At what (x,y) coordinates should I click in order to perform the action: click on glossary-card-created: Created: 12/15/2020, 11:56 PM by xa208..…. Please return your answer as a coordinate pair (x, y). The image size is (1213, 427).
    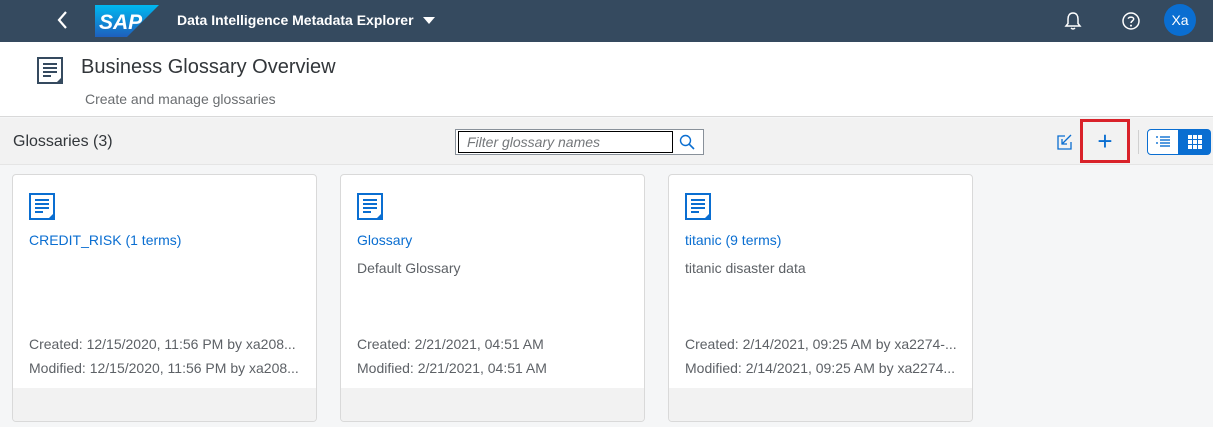
    Looking at the image, I should click on (162, 344).